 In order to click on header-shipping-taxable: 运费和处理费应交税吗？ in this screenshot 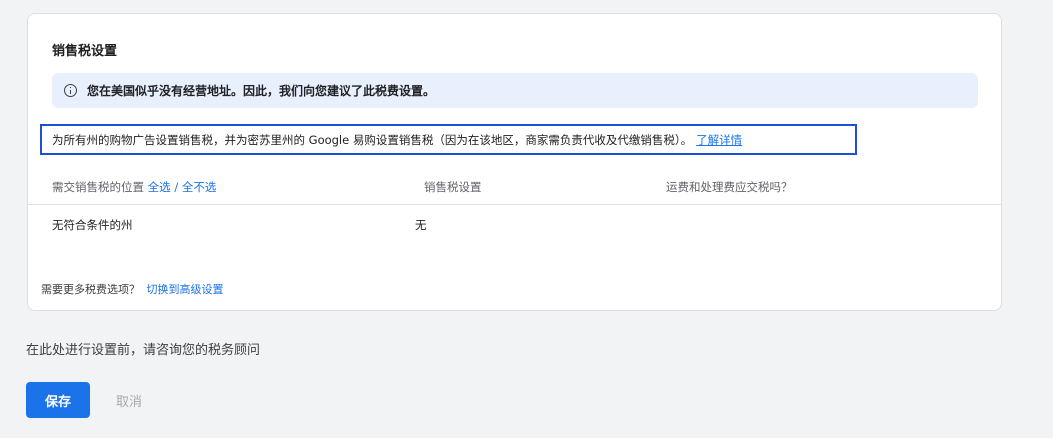, I will do `click(729, 187)`.